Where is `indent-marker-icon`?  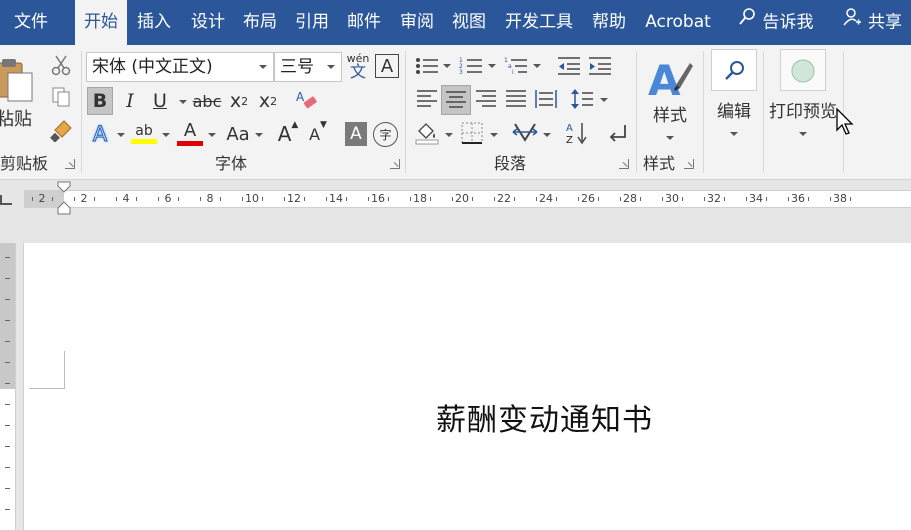 indent-marker-icon is located at coordinates (64, 198).